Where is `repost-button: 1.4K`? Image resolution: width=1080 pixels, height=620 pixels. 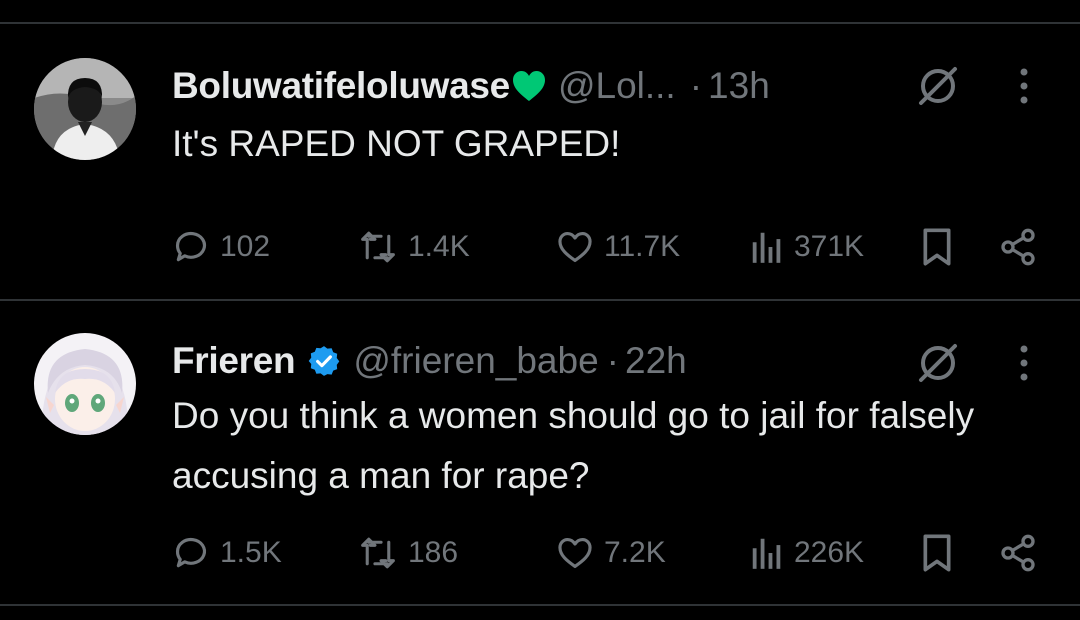 repost-button: 1.4K is located at coordinates (414, 247).